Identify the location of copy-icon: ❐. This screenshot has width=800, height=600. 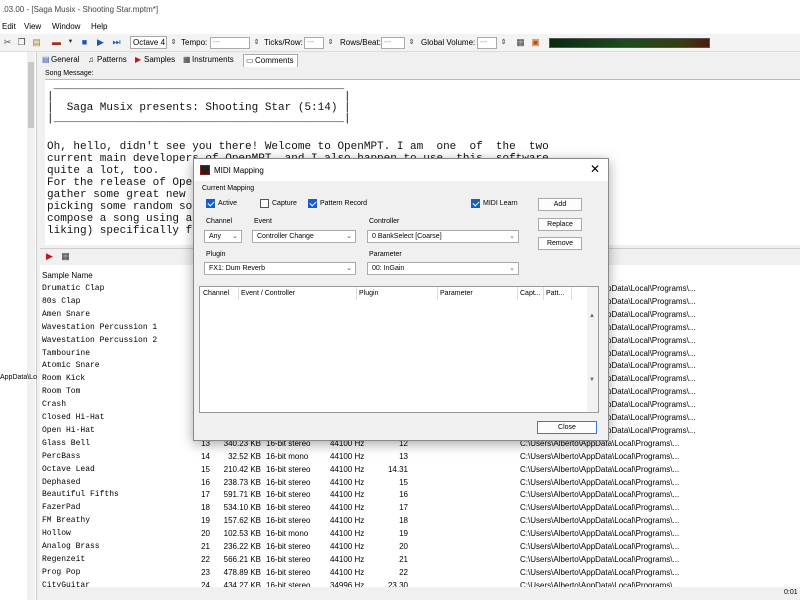
(21, 42).